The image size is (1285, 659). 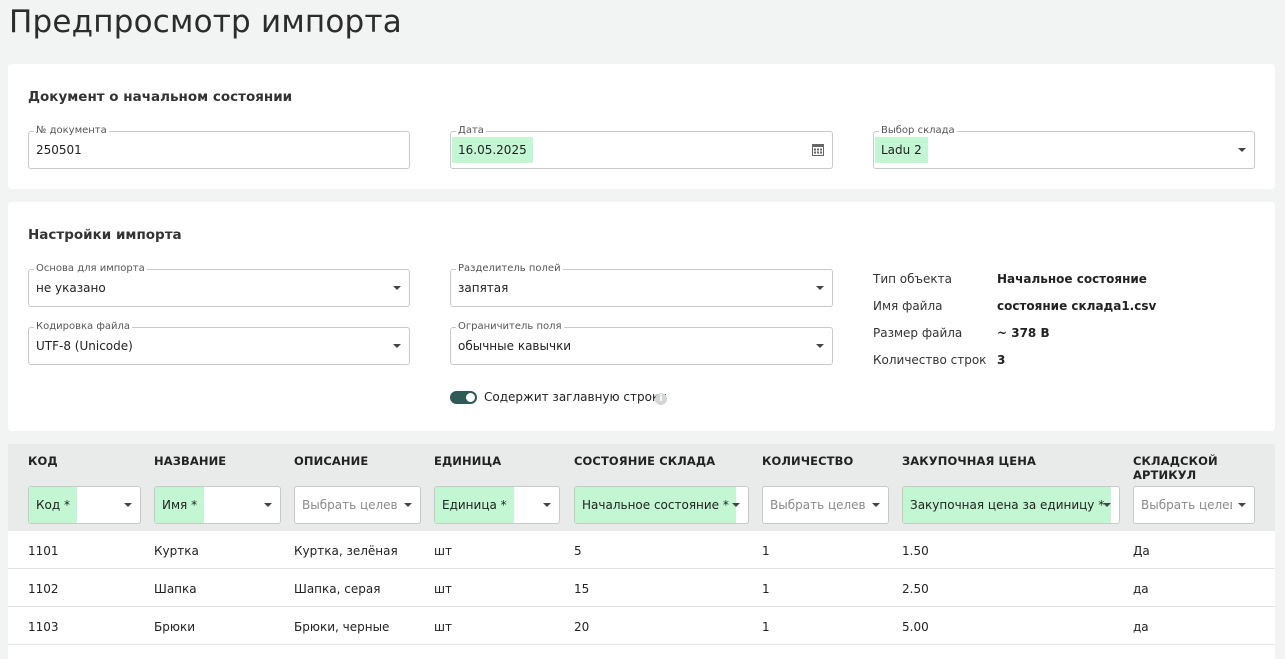 I want to click on column-header: ЗАКУПОЧНАЯ ЦЕНА, so click(x=969, y=461).